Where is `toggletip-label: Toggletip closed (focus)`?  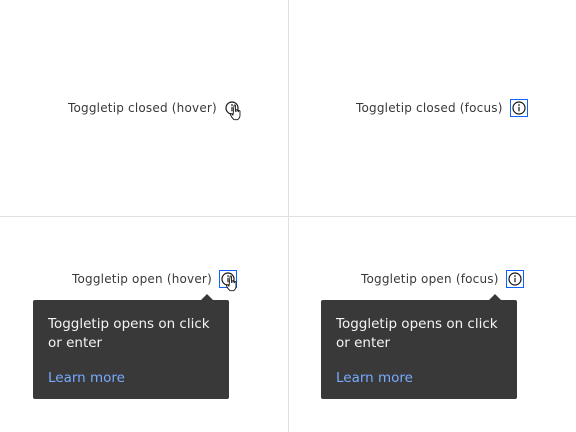 toggletip-label: Toggletip closed (focus) is located at coordinates (429, 108).